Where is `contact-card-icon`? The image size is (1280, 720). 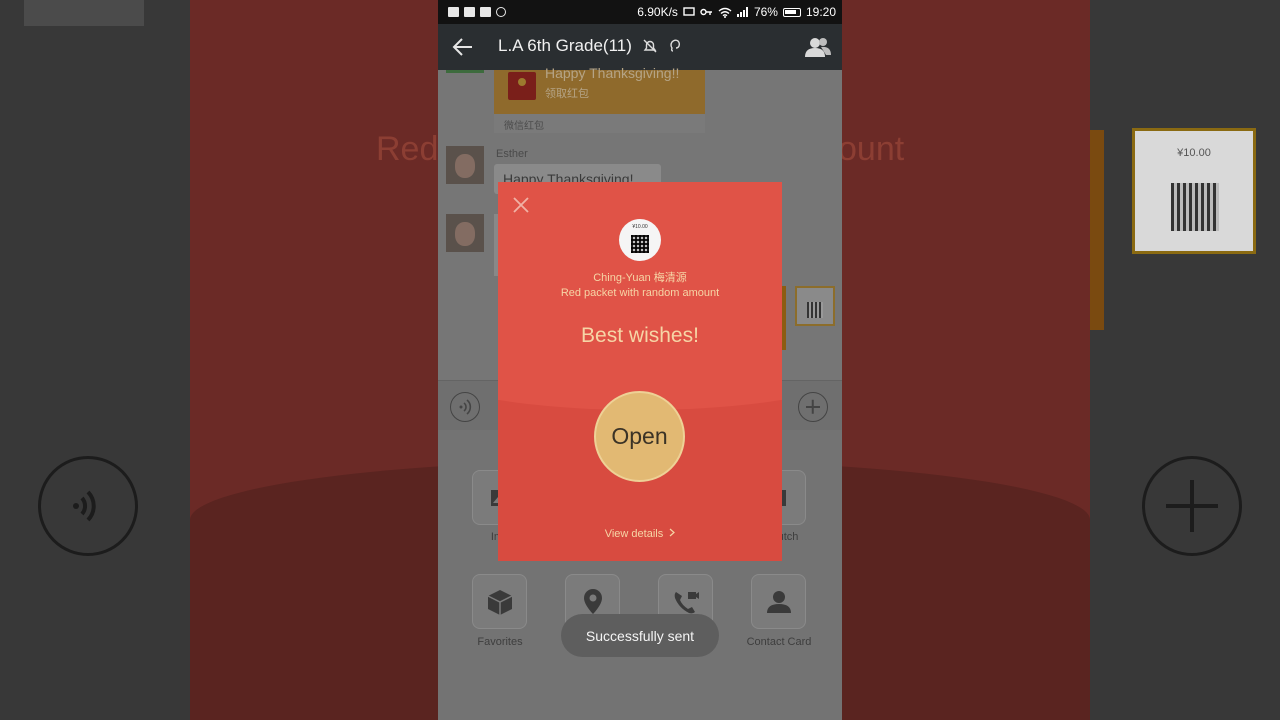 contact-card-icon is located at coordinates (778, 601).